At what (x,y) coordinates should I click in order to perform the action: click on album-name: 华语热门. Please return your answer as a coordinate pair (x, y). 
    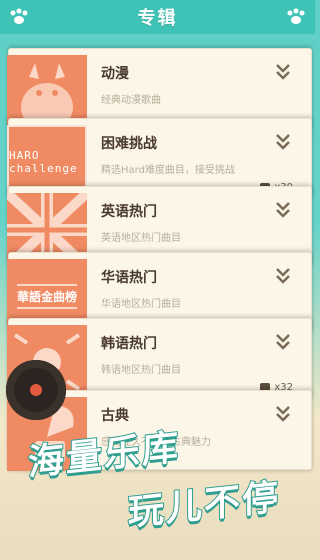
    Looking at the image, I should click on (129, 278).